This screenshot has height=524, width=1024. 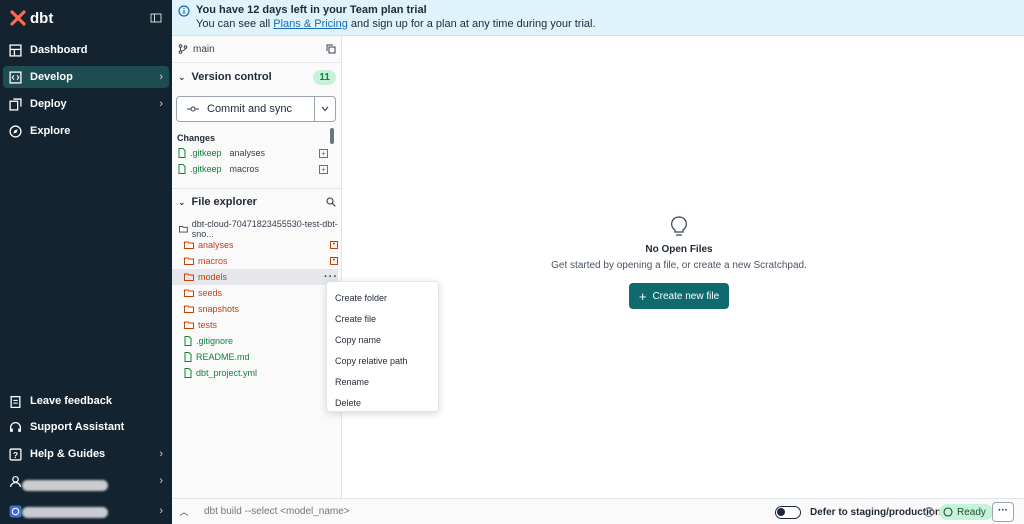 What do you see at coordinates (71, 401) in the screenshot?
I see `nav-label: Leave feedback` at bounding box center [71, 401].